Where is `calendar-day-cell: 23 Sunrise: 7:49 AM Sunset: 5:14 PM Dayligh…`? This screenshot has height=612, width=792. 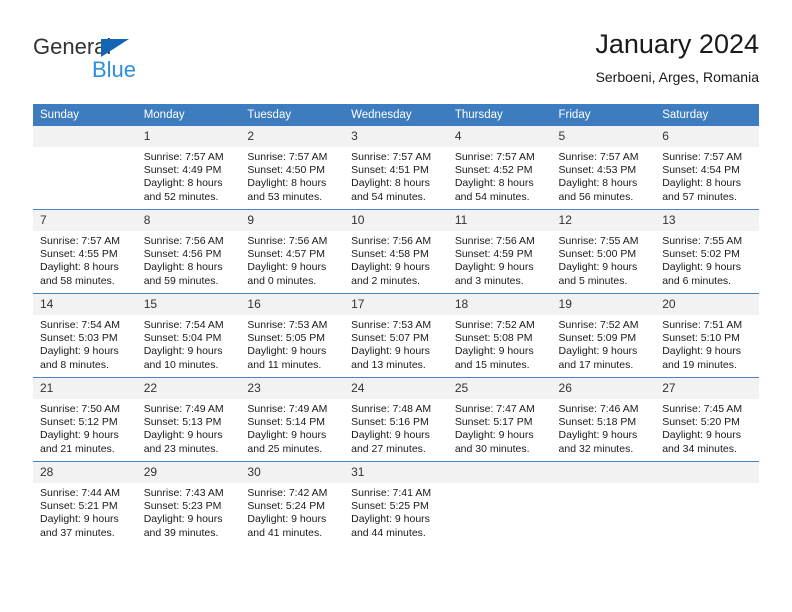 calendar-day-cell: 23 Sunrise: 7:49 AM Sunset: 5:14 PM Dayligh… is located at coordinates (292, 419).